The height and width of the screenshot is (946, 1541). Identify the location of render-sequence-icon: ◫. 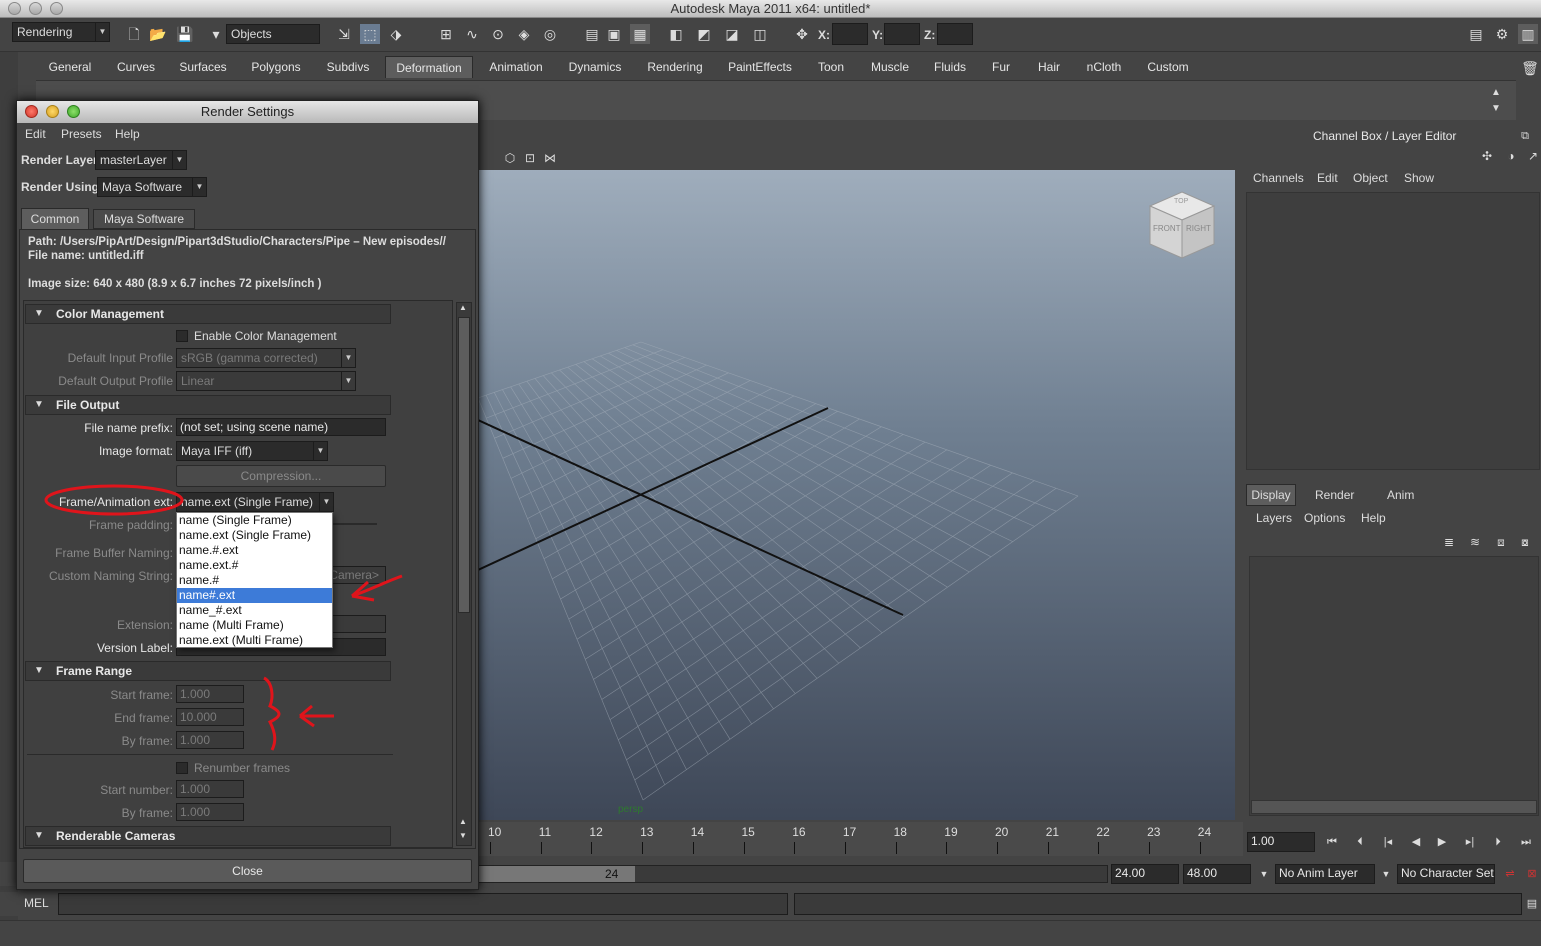
(760, 34).